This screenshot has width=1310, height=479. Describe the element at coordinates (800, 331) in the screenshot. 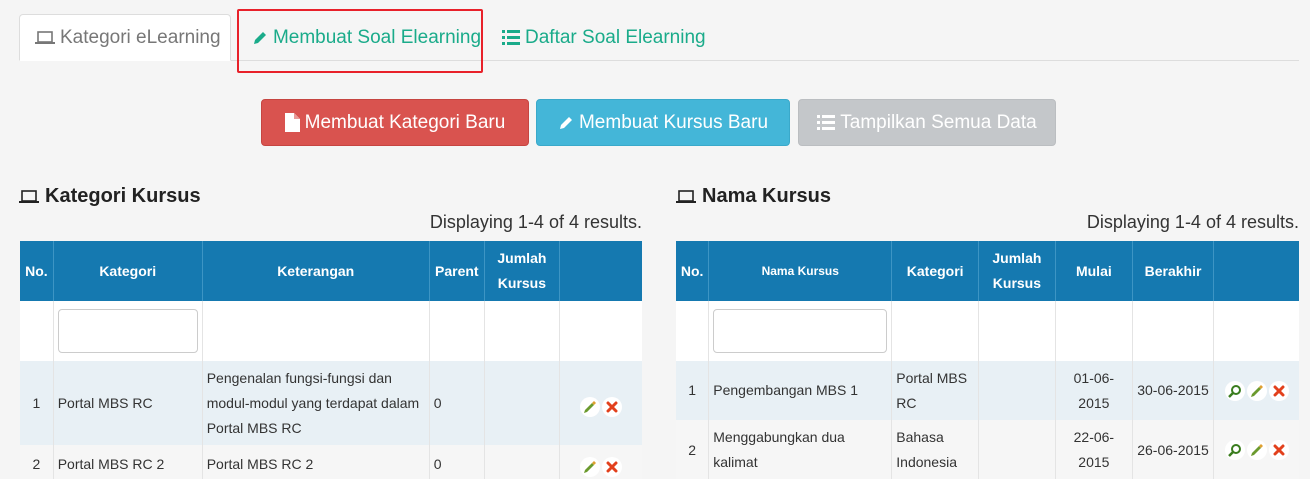

I see `nama-kursus-filter-input` at that location.